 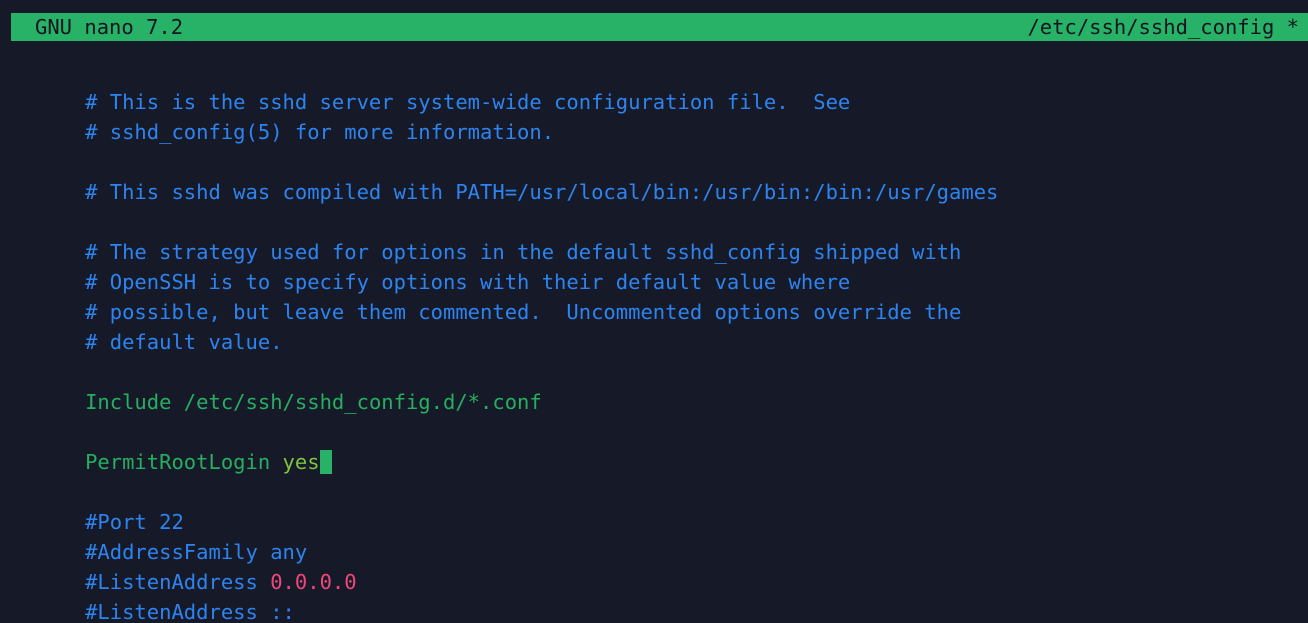 What do you see at coordinates (178, 582) in the screenshot?
I see `comment-text: #ListenAddress` at bounding box center [178, 582].